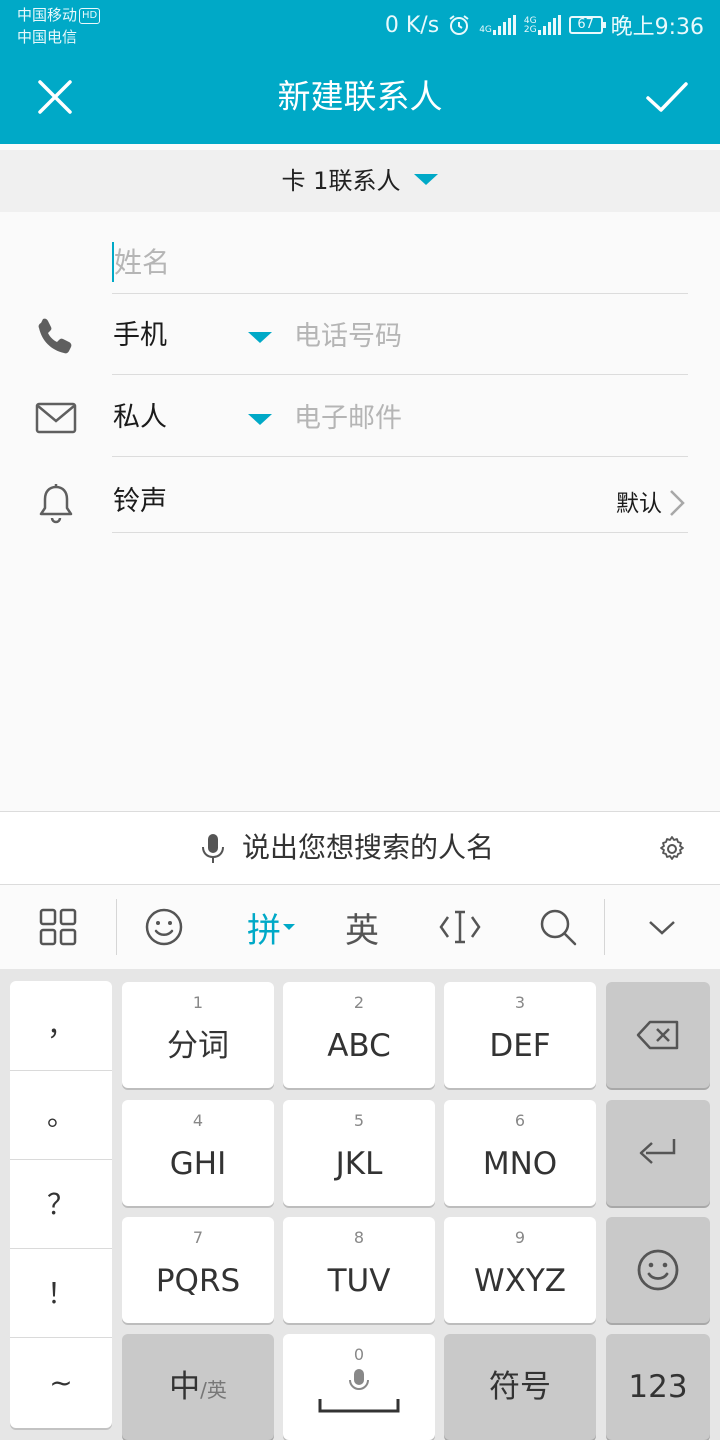 The width and height of the screenshot is (720, 1440). I want to click on key-label: GHI, so click(198, 1164).